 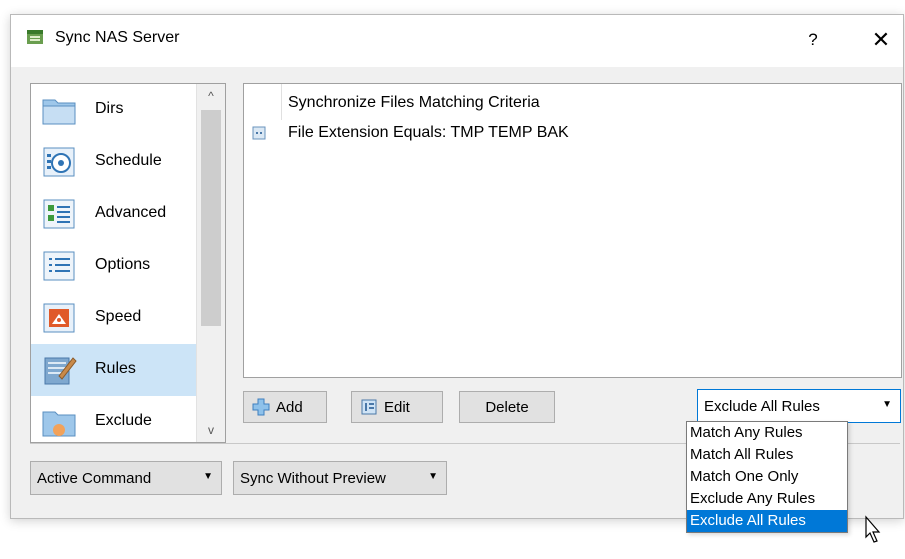 I want to click on exclude-icon, so click(x=59, y=424).